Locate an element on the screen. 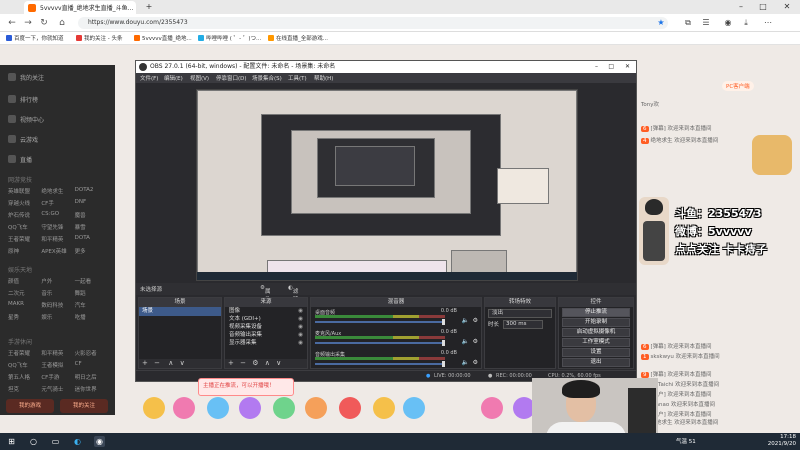  filters-button: ◐ 滤镜 is located at coordinates (293, 294).